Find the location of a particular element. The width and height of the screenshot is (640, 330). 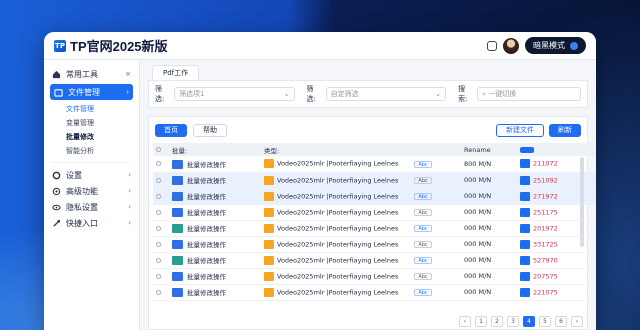

row-id: 211072 is located at coordinates (545, 163).